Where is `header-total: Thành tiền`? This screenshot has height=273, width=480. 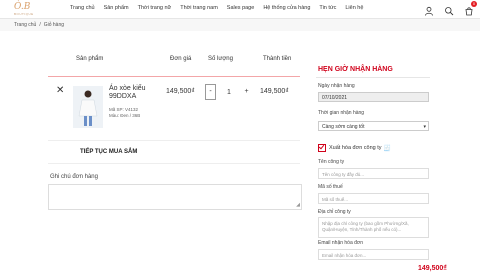
header-total: Thành tiền is located at coordinates (277, 59).